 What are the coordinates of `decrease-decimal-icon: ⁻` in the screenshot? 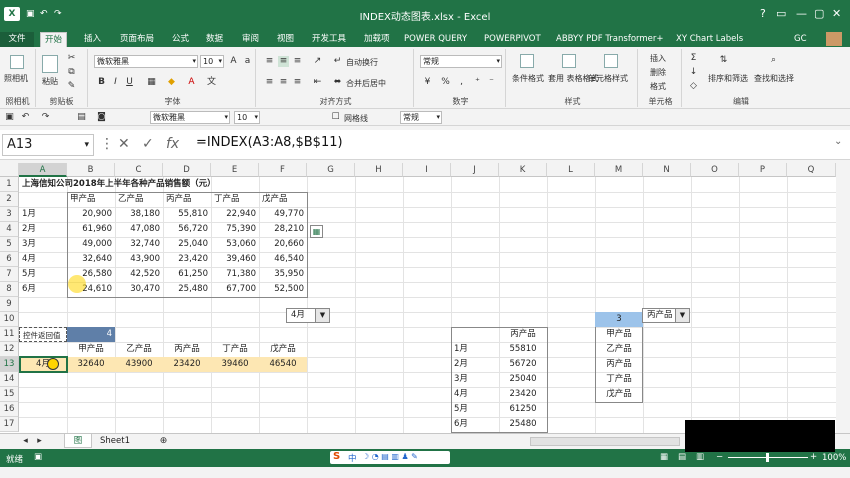 It's located at (491, 82).